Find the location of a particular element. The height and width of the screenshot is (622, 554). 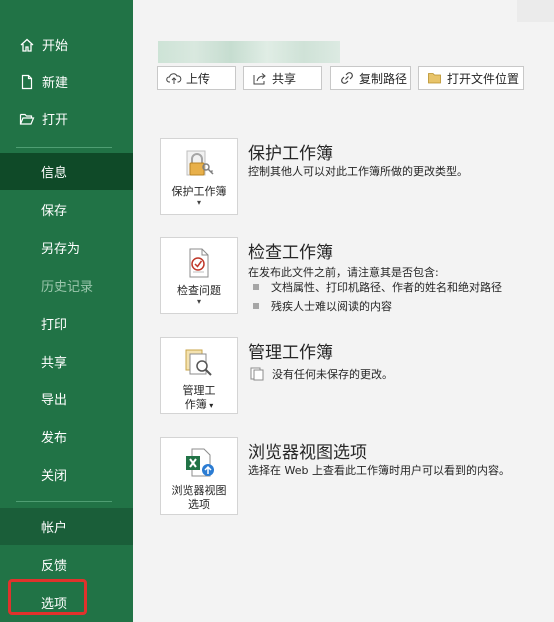

sidebar-divider is located at coordinates (64, 147).